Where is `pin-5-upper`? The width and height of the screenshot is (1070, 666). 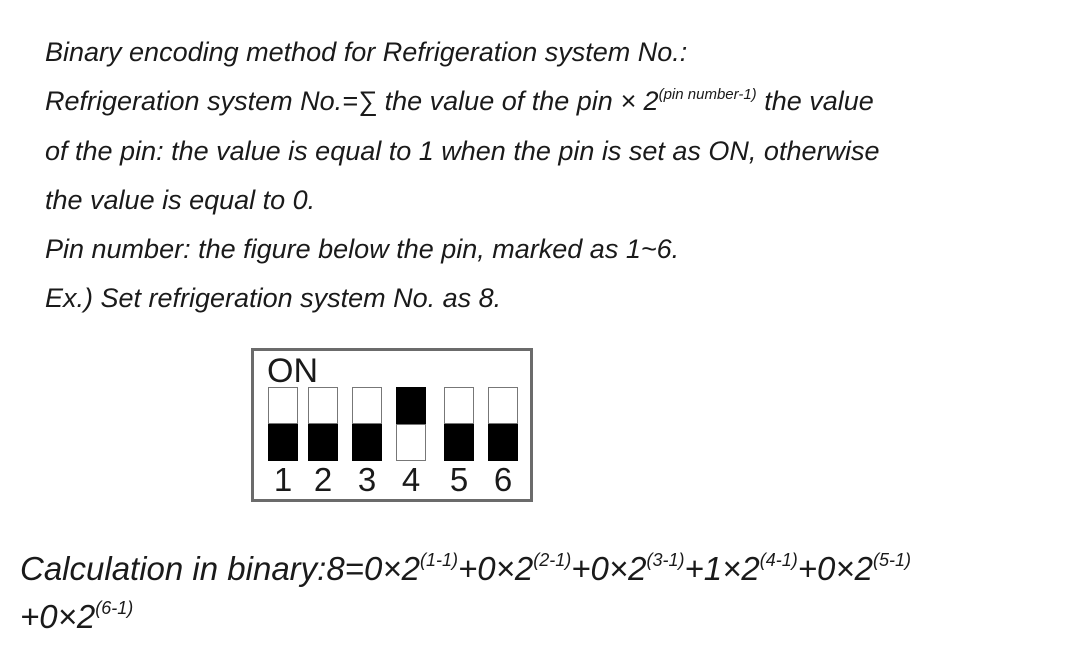 pin-5-upper is located at coordinates (459, 405).